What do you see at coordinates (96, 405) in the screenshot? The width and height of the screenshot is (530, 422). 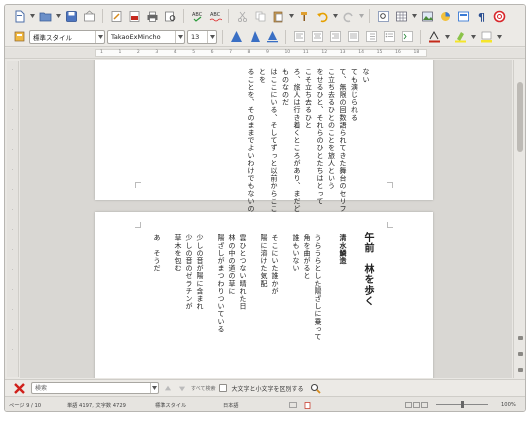 I see `word-count: 単語 4197, 文字数 4729` at bounding box center [96, 405].